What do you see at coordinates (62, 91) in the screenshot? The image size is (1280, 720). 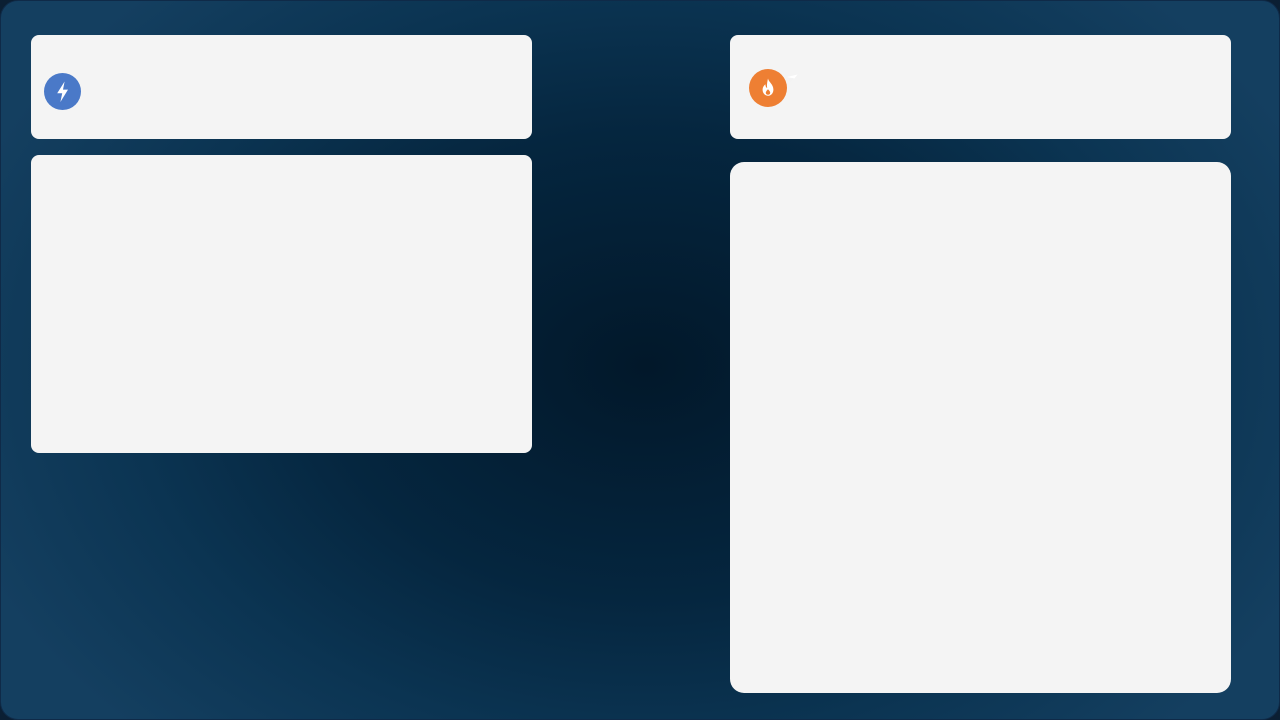 I see `lightning-bolt-icon` at bounding box center [62, 91].